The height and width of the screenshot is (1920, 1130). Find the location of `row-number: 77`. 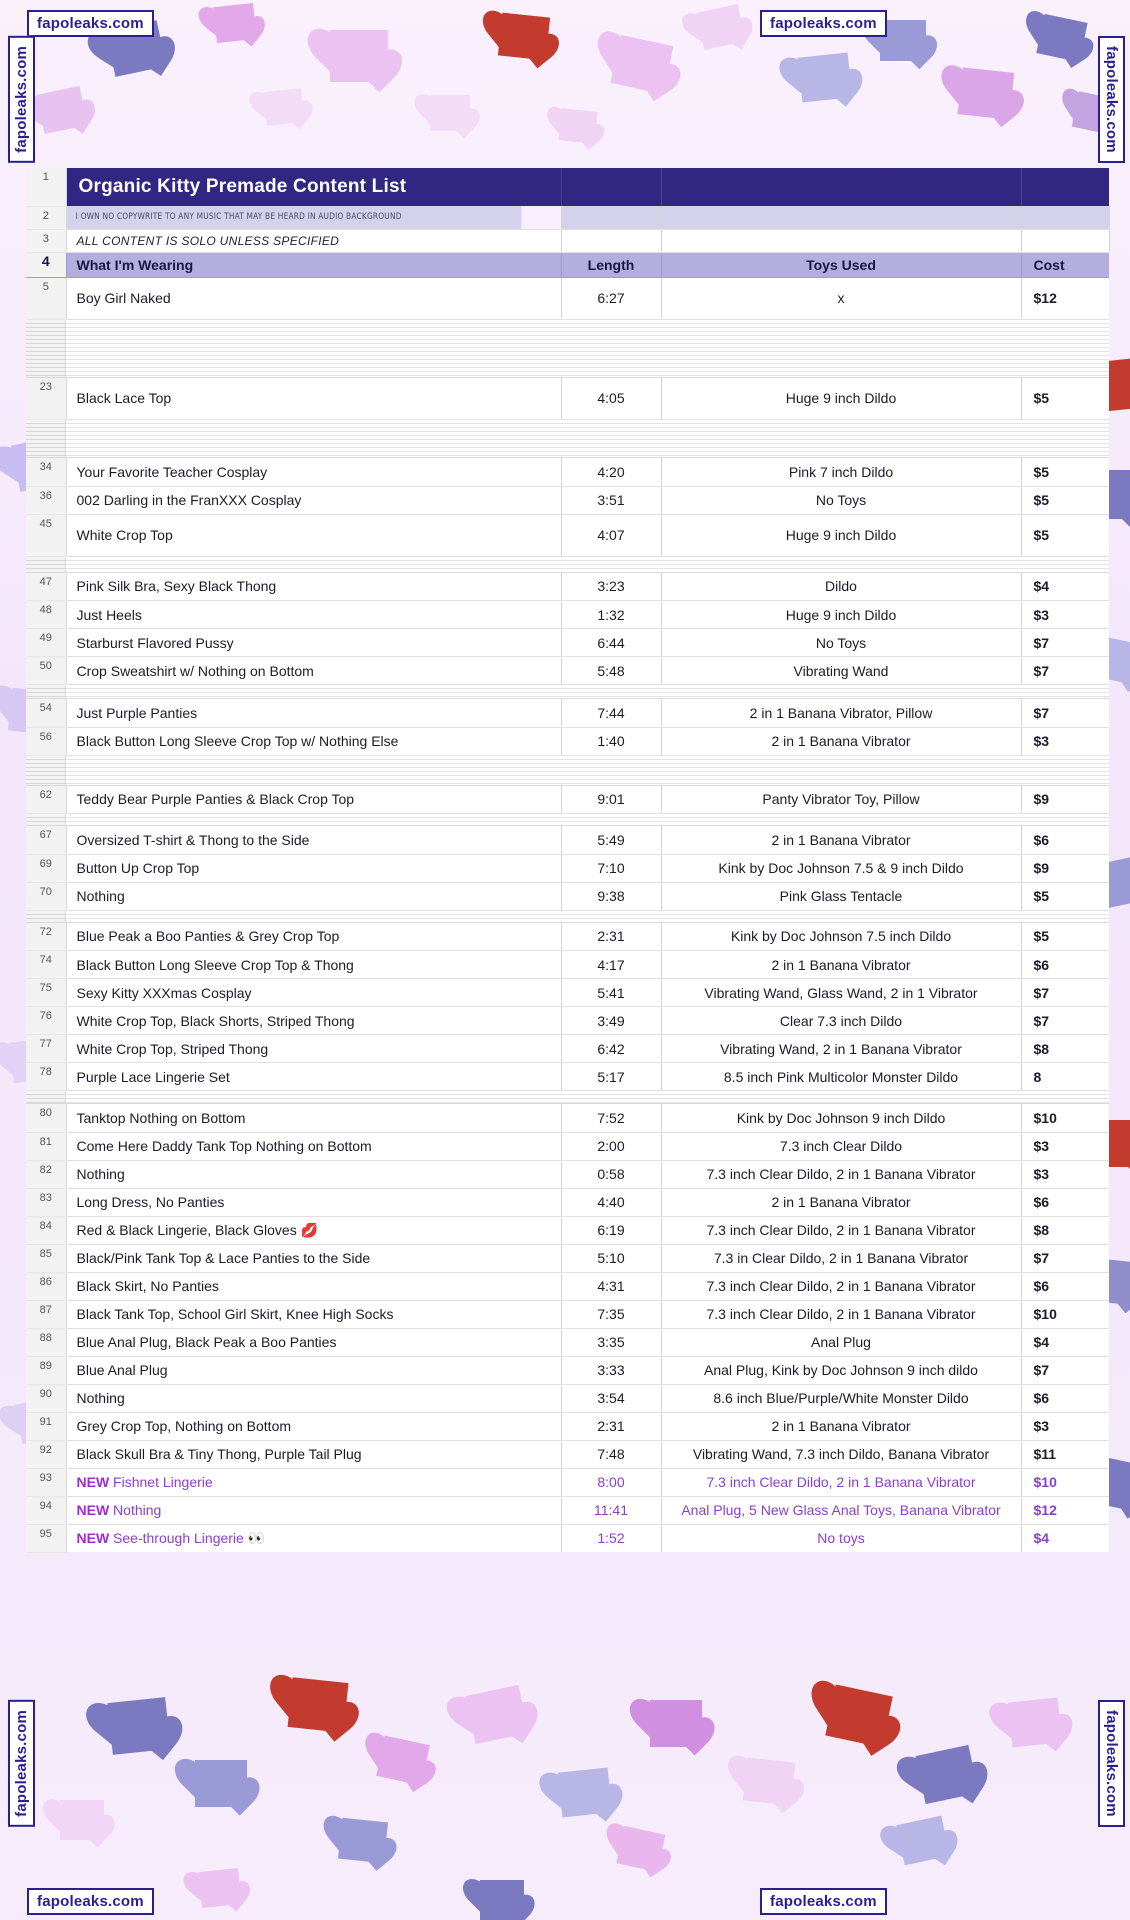

row-number: 77 is located at coordinates (46, 1048).